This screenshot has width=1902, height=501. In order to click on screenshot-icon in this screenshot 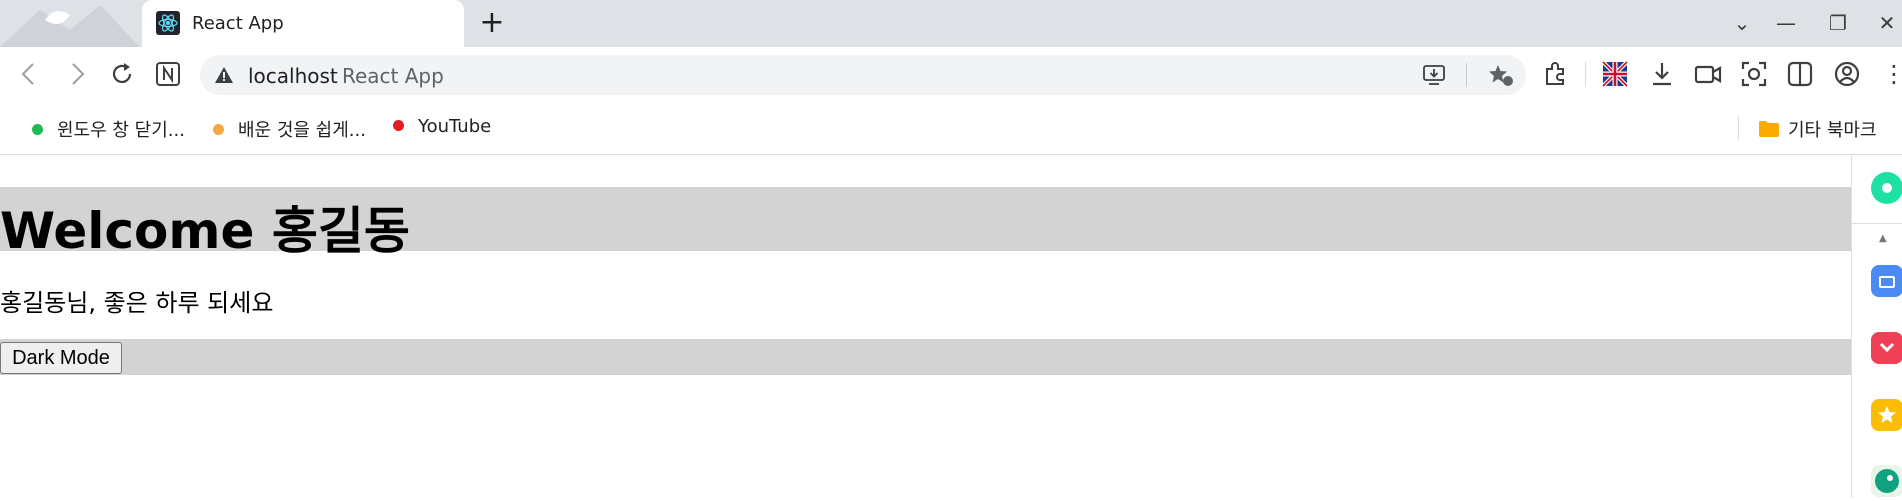, I will do `click(1754, 74)`.